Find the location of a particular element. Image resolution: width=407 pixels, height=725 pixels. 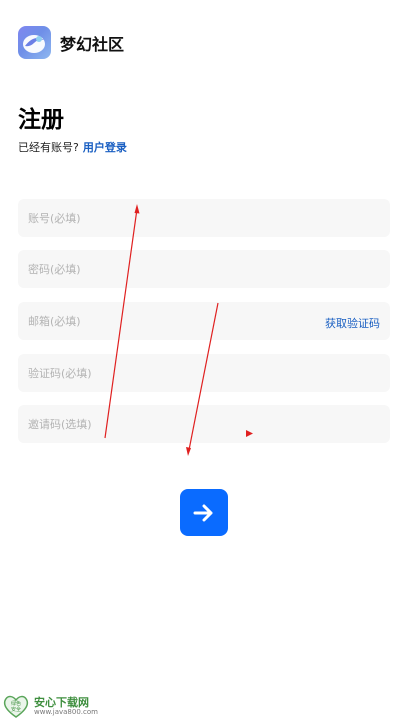

verification-code-field is located at coordinates (204, 373).